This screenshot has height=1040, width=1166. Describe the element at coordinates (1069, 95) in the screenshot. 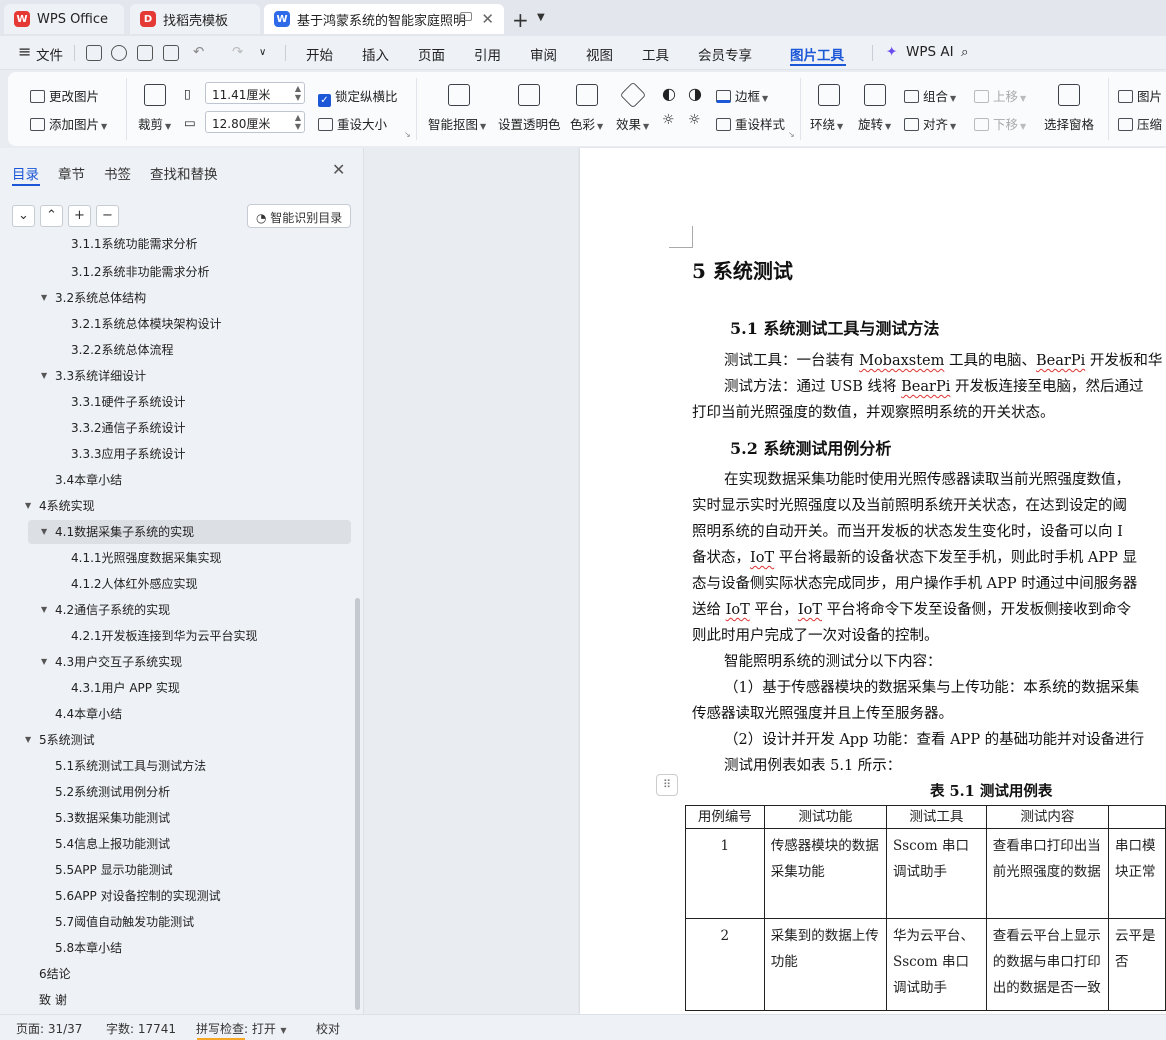

I see `selection-pane-icon` at that location.